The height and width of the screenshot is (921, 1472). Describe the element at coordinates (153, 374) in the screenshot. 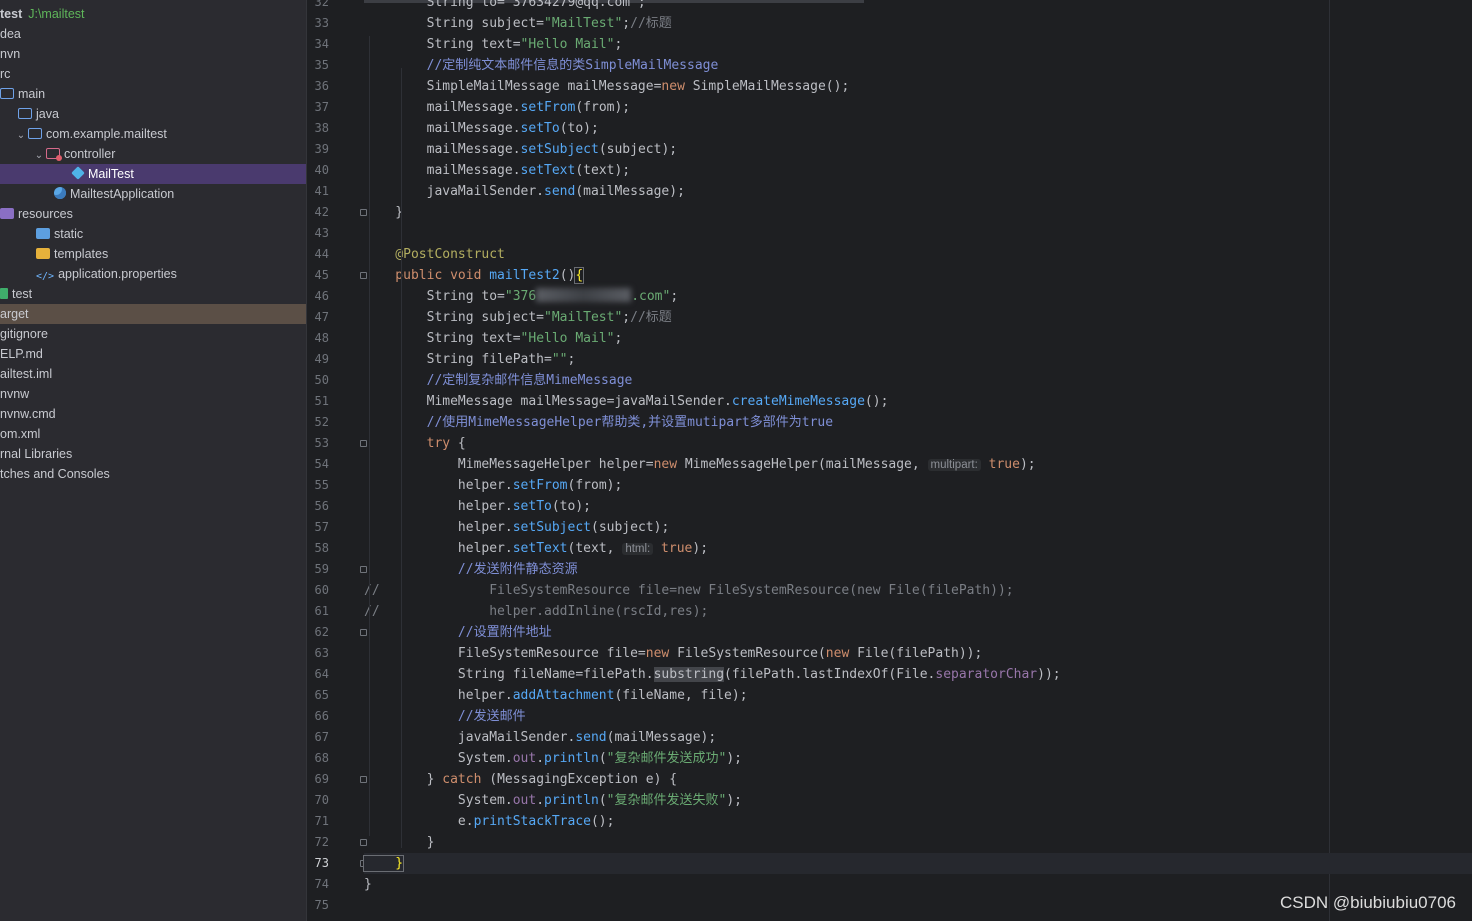

I see `tree-item: ailtest.iml` at that location.